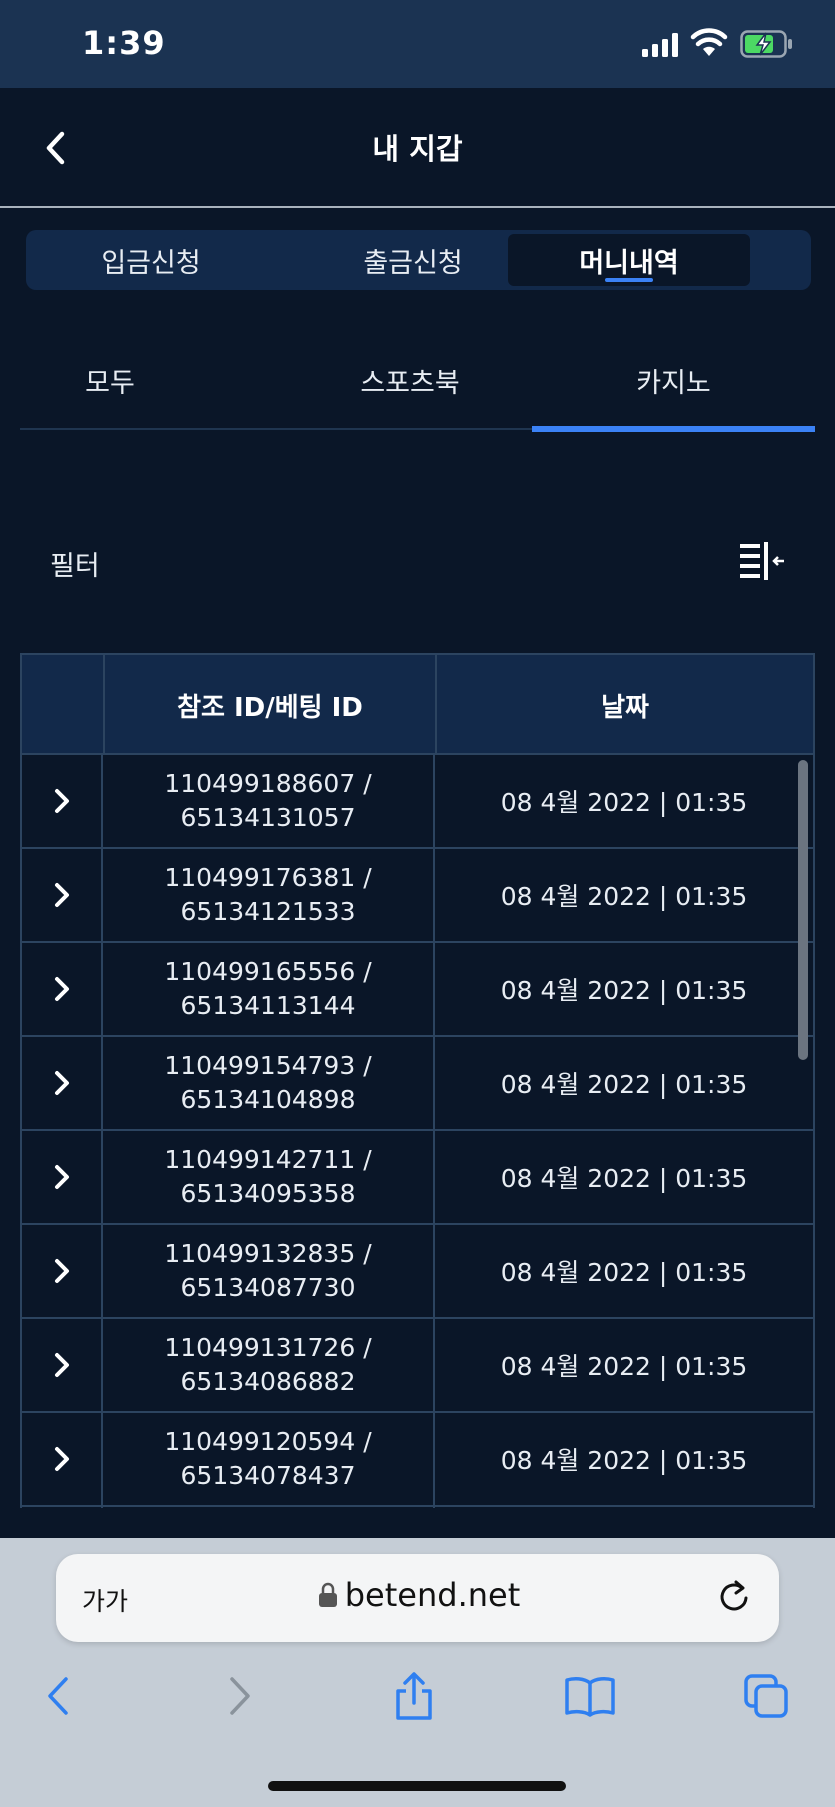 The width and height of the screenshot is (835, 1807). What do you see at coordinates (124, 43) in the screenshot?
I see `status-time: 1:39` at bounding box center [124, 43].